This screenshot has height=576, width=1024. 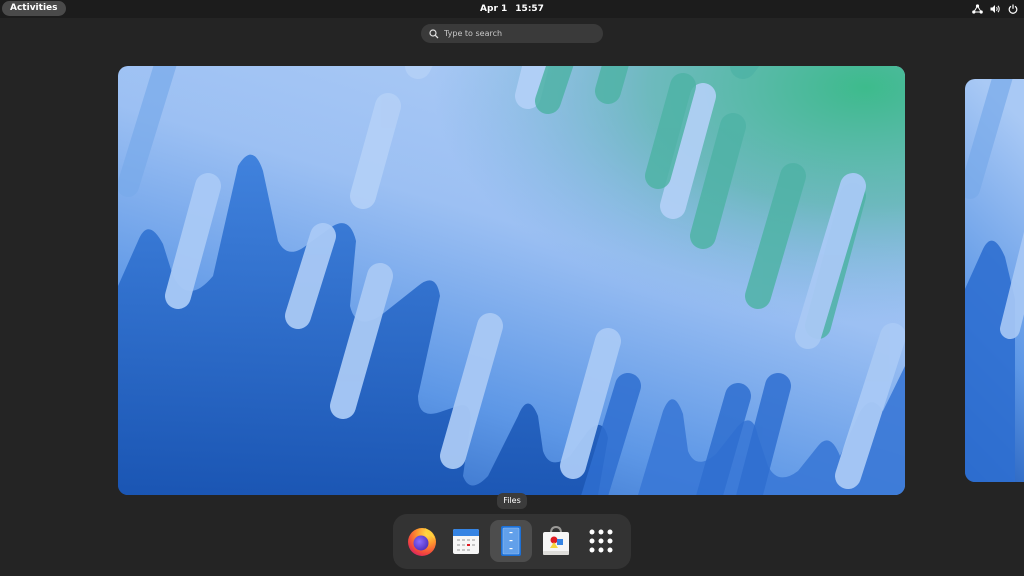 I want to click on system-status-area, so click(x=995, y=9).